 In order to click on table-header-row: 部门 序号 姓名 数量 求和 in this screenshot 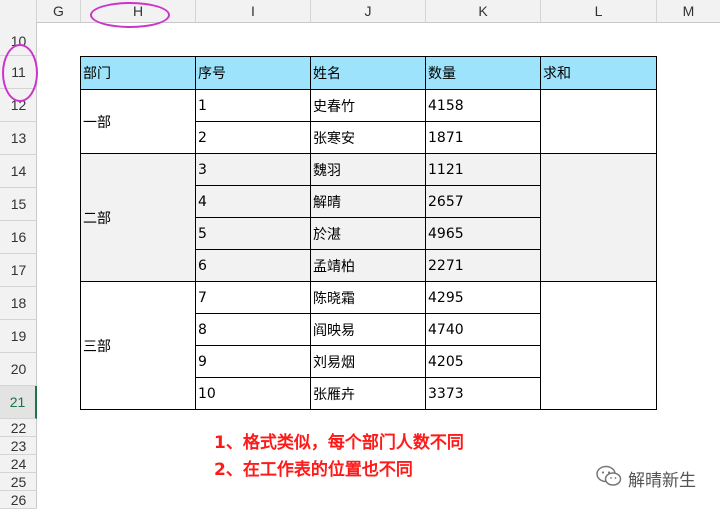, I will do `click(368, 73)`.